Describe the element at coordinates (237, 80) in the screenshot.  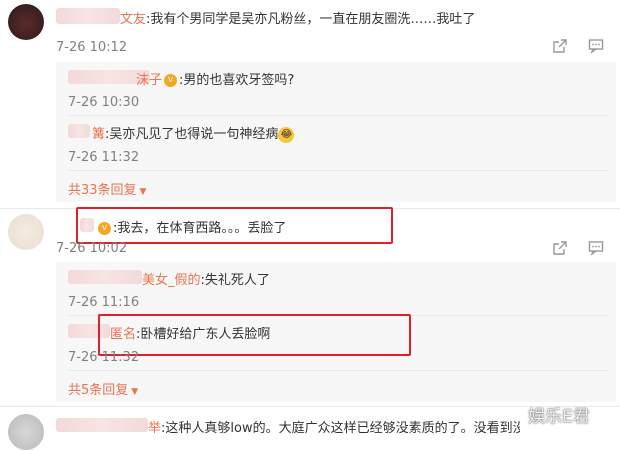
I see `reply-body: :男的也喜欢牙签吗?` at that location.